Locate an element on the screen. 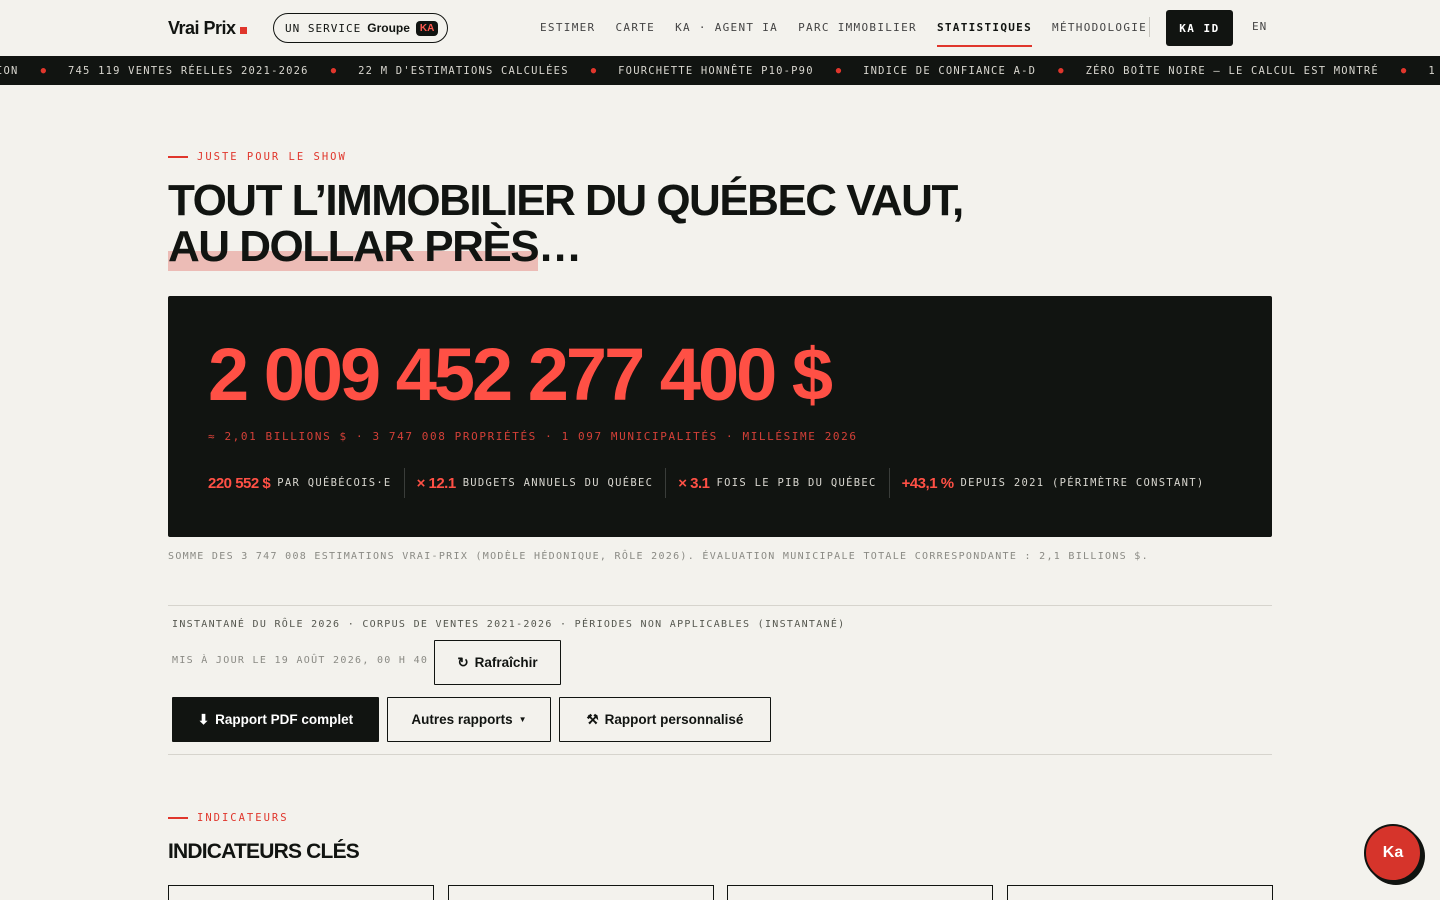  ticker-item: INDICE DE CONFIANCE A-D is located at coordinates (950, 70).